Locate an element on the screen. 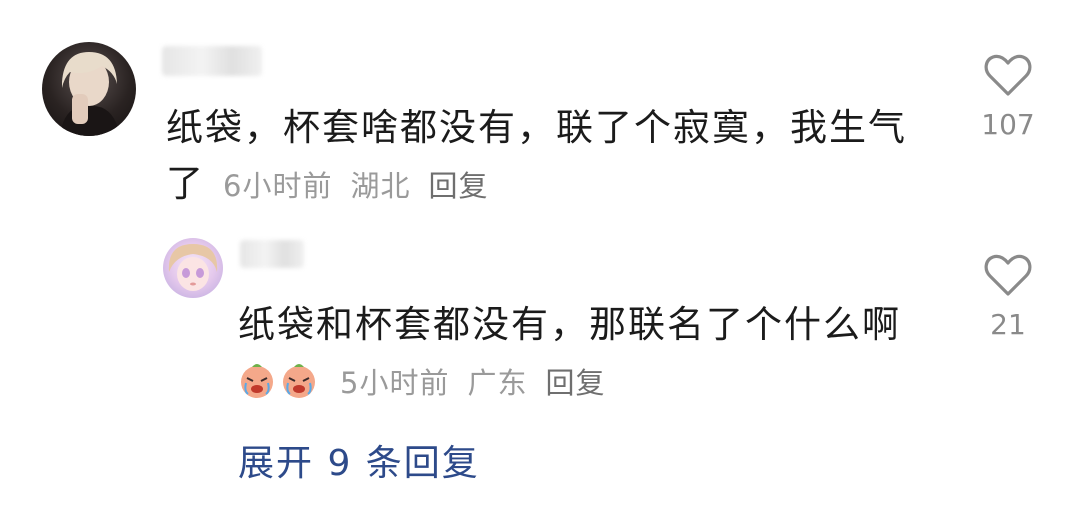  reply-text: 纸袋和杯套都没有，那联名了个什么啊 is located at coordinates (569, 324).